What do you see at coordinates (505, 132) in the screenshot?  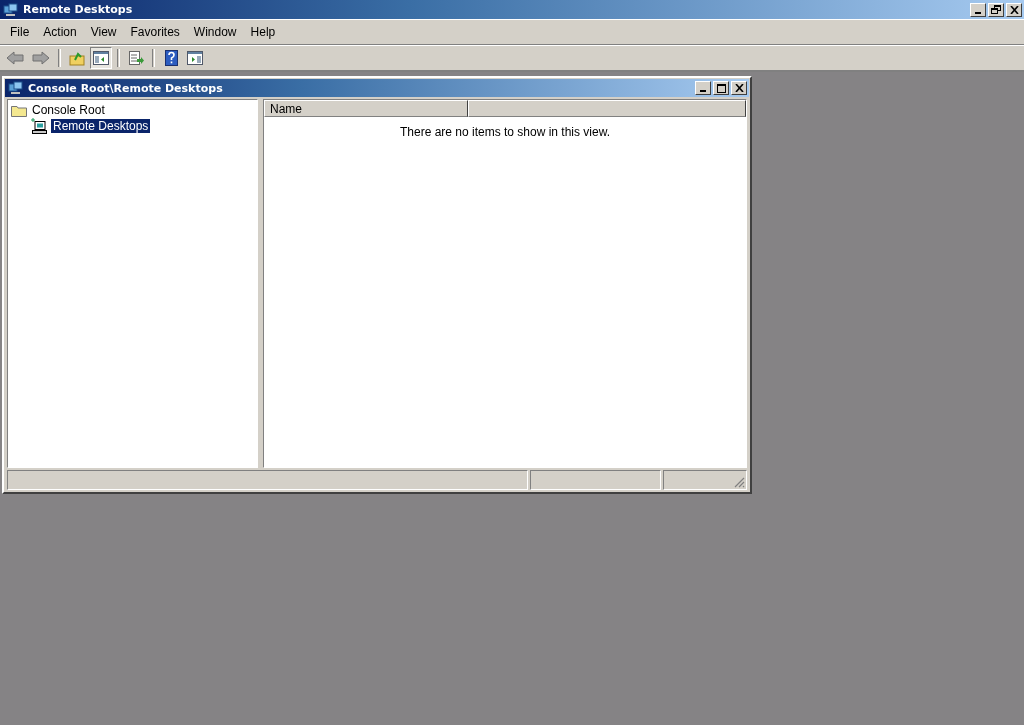 I see `empty-message: There are no items to show in this view.` at bounding box center [505, 132].